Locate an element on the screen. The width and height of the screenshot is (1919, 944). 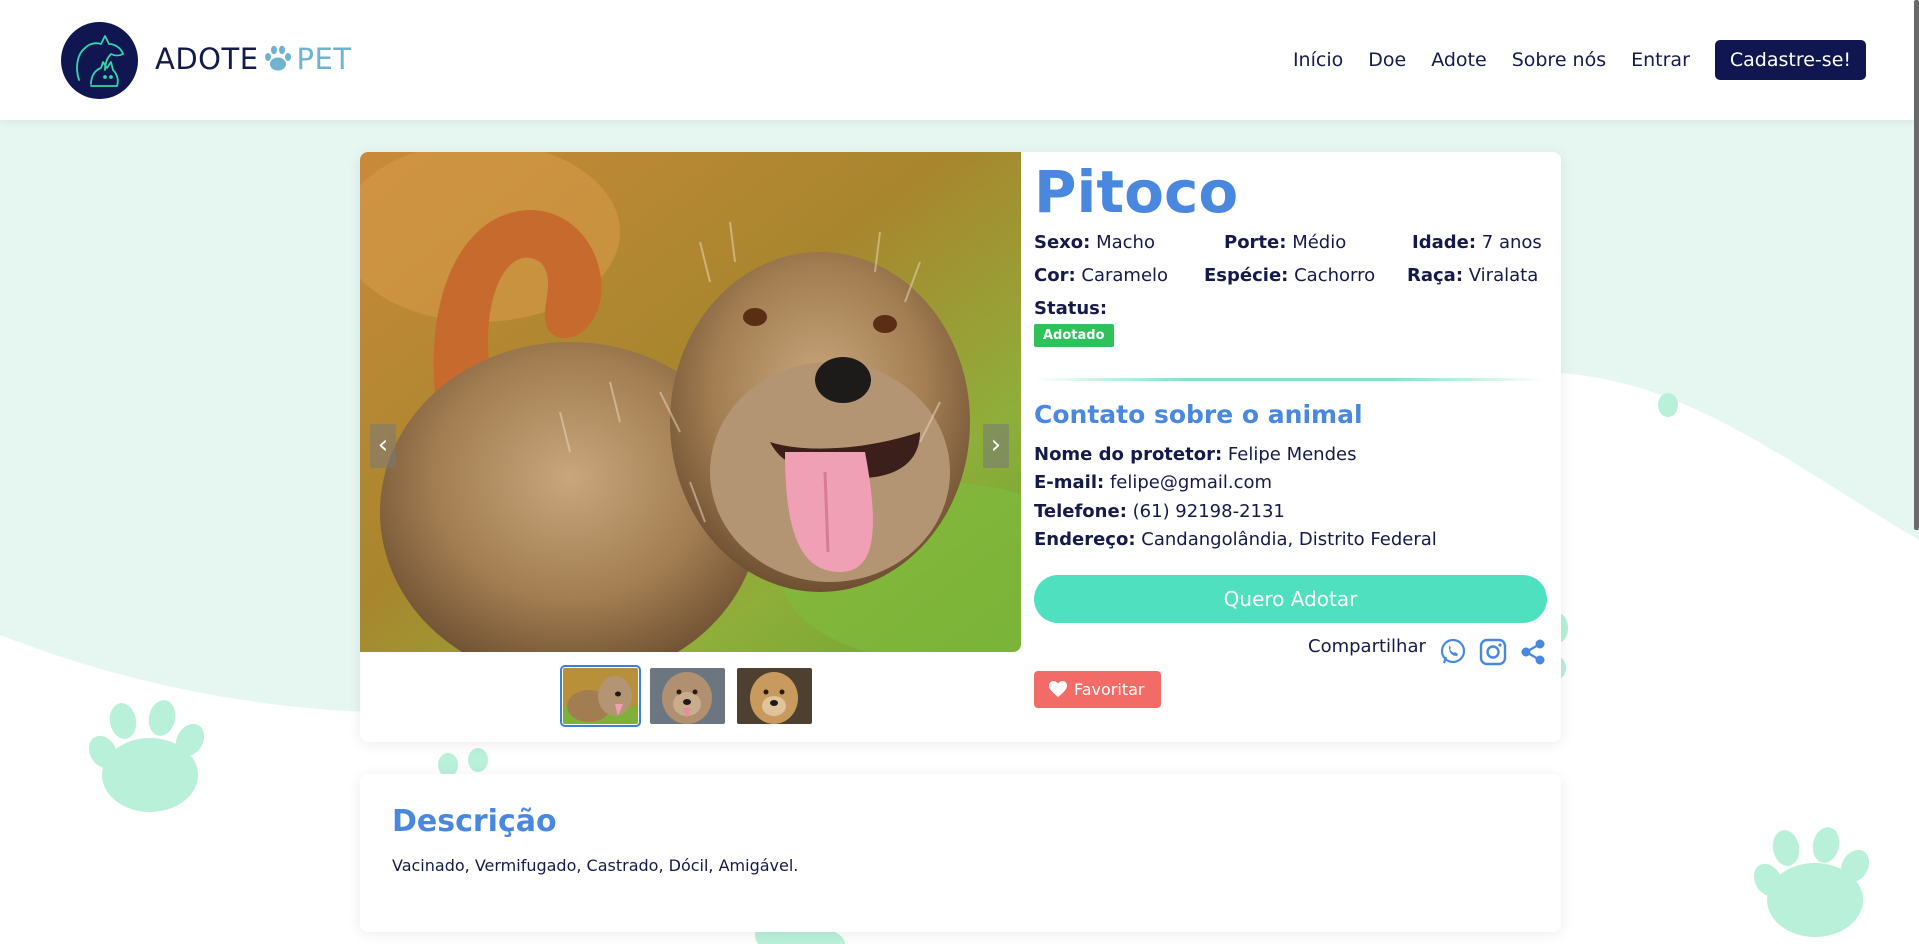
contact-title: Contato sobre o animal is located at coordinates (1198, 414).